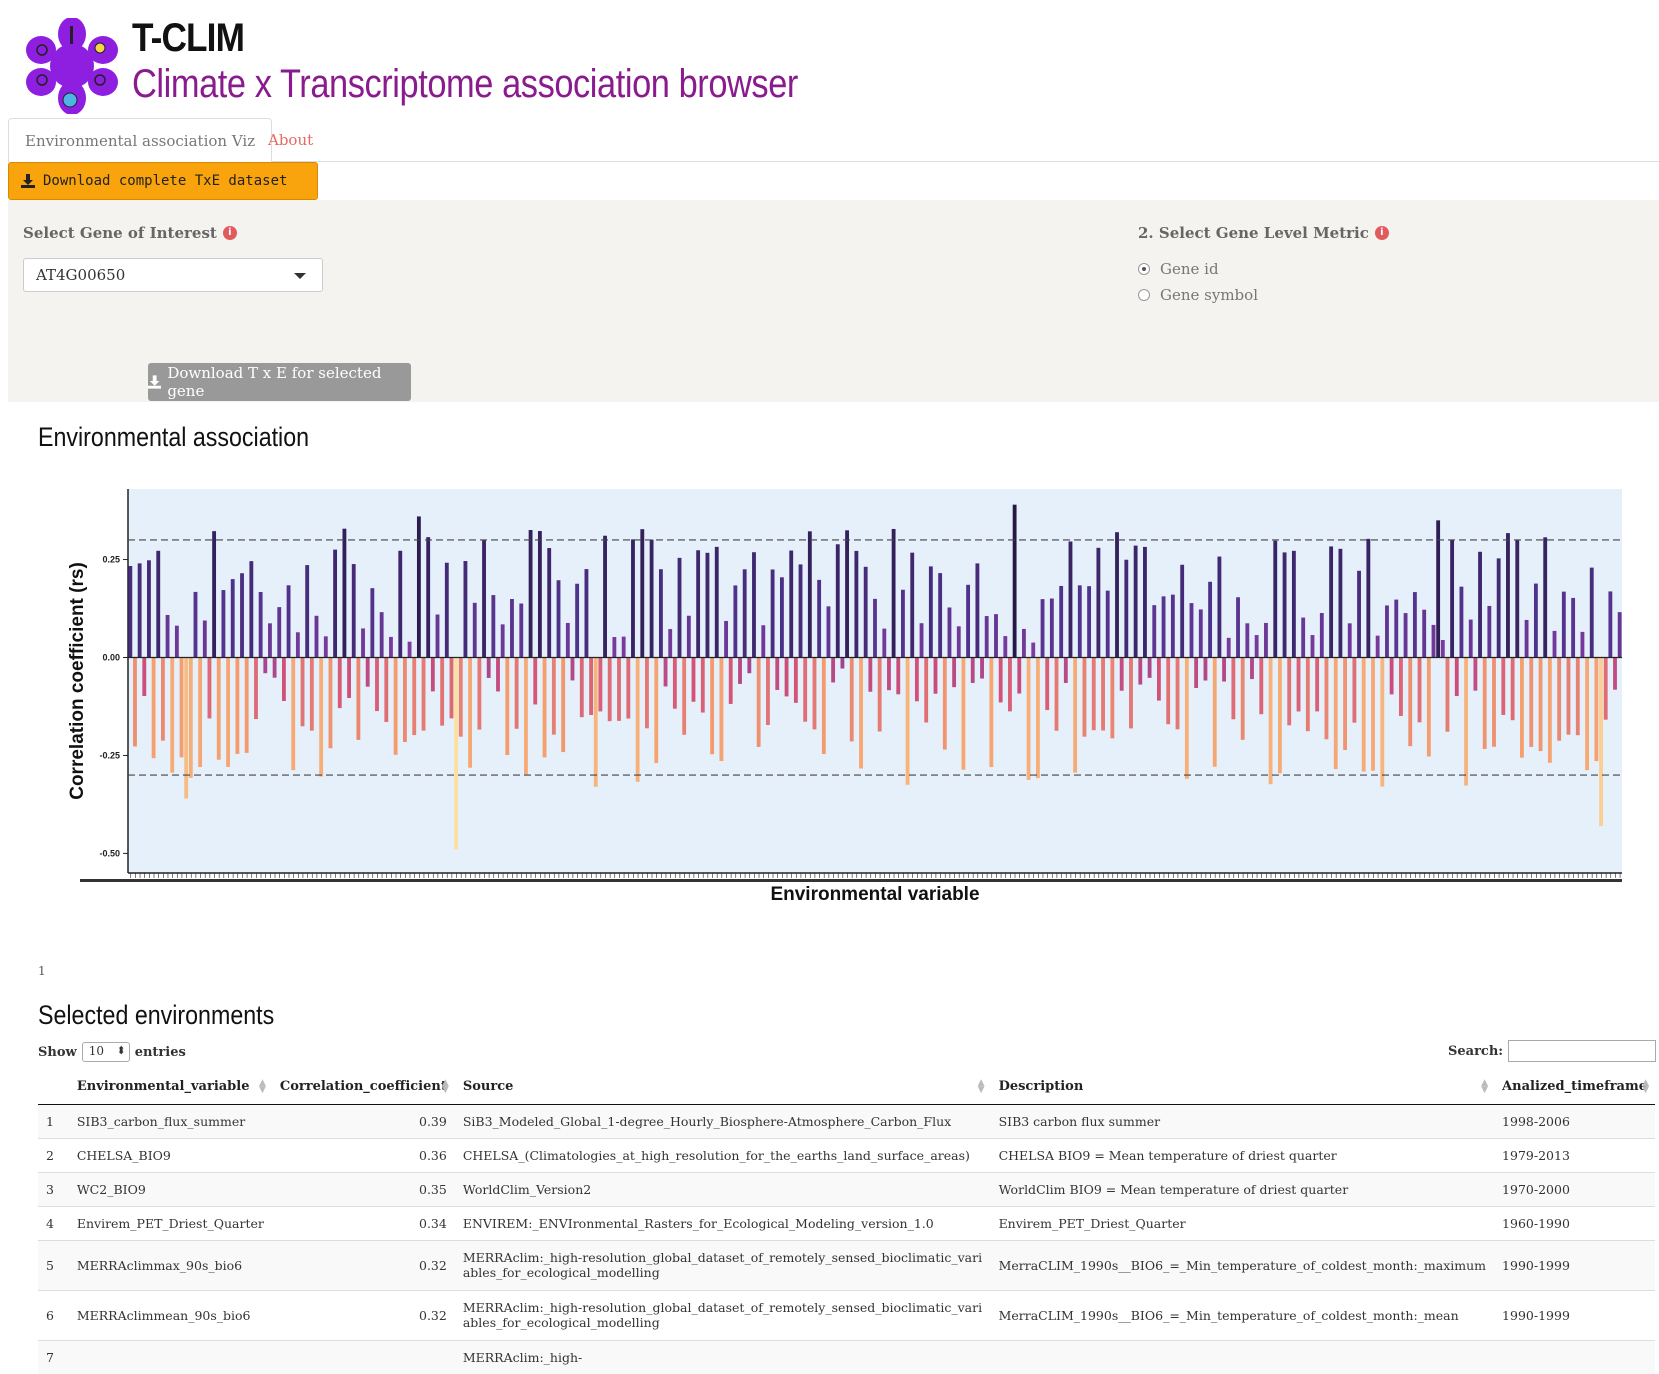  I want to click on radio-gene-symbol: Gene symbol, so click(1198, 295).